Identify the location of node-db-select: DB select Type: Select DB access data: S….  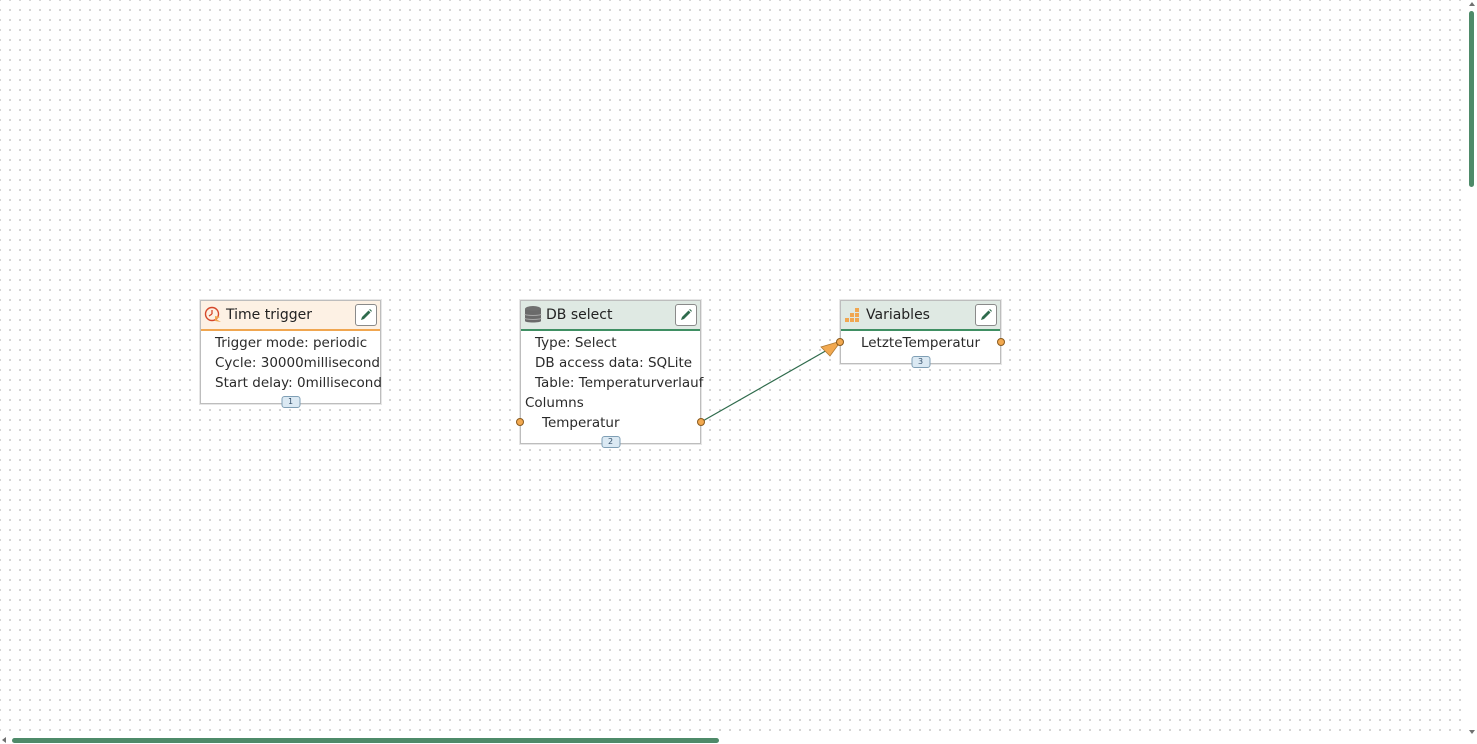
(610, 374).